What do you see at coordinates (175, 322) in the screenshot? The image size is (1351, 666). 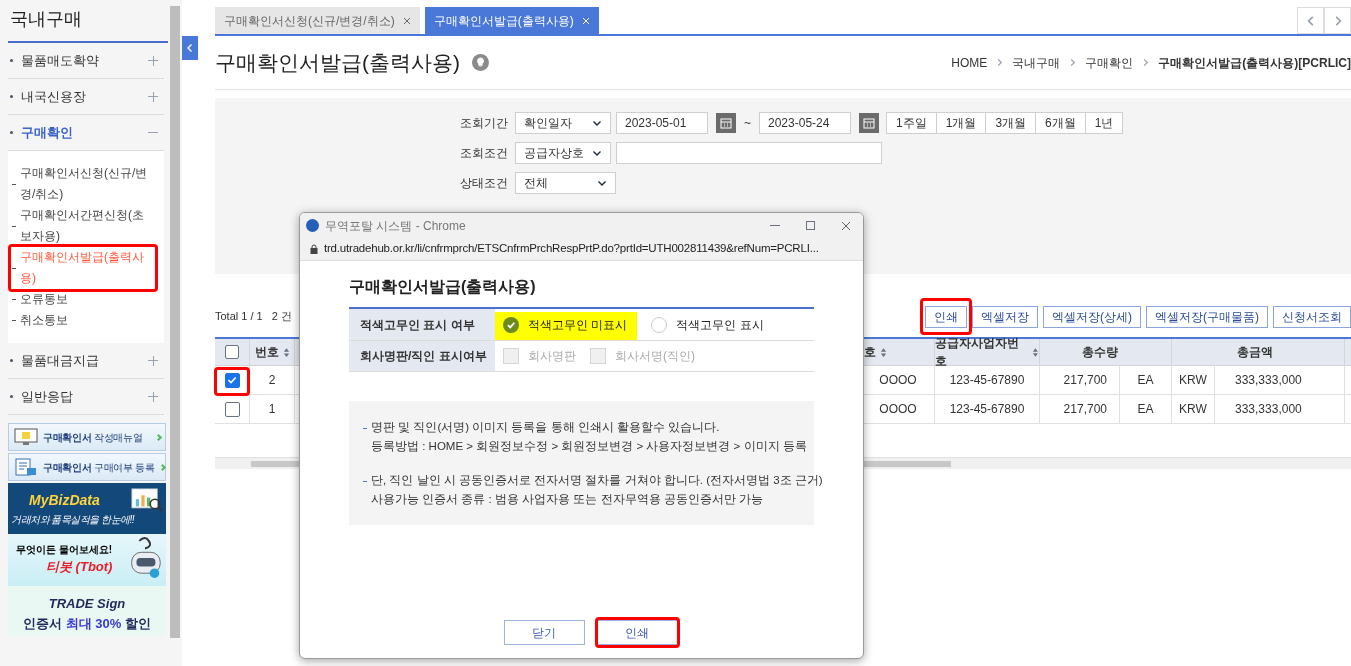 I see `scrollbar` at bounding box center [175, 322].